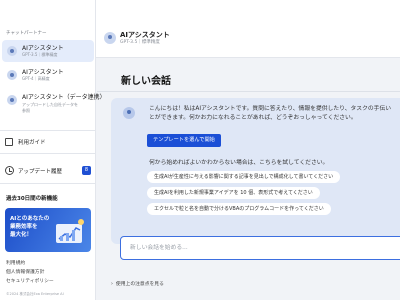  What do you see at coordinates (86, 170) in the screenshot?
I see `update-count-badge: 8` at bounding box center [86, 170].